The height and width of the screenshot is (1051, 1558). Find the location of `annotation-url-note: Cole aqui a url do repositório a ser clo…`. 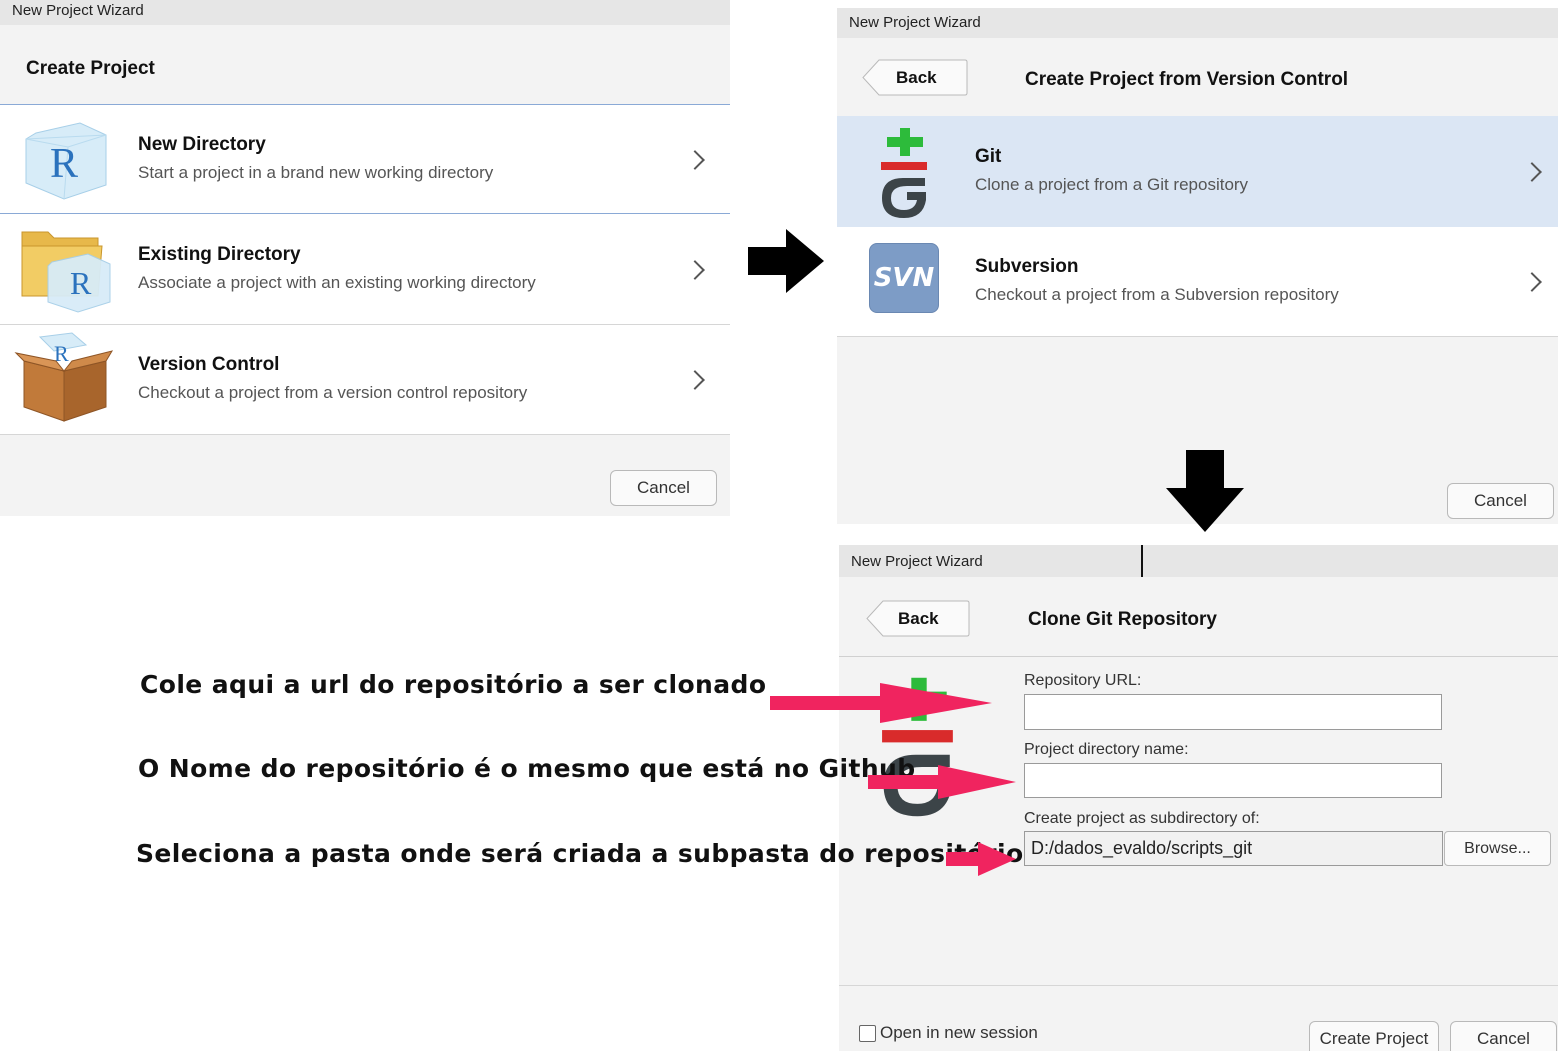

annotation-url-note: Cole aqui a url do repositório a ser clo… is located at coordinates (453, 684).